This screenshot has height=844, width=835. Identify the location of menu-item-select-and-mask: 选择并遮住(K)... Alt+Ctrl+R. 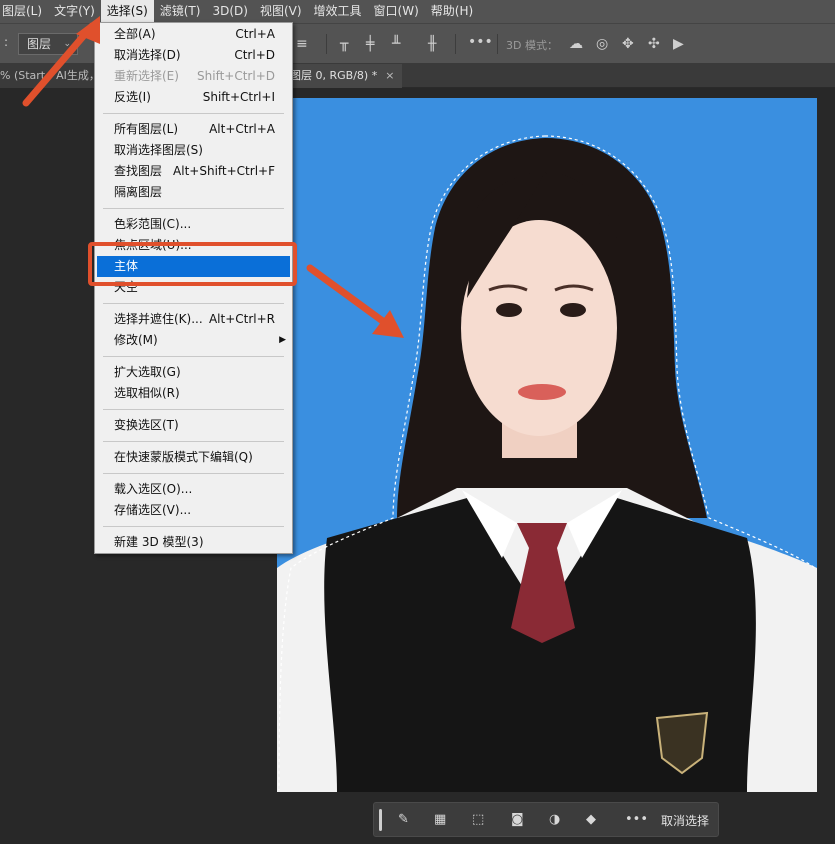
(193, 319).